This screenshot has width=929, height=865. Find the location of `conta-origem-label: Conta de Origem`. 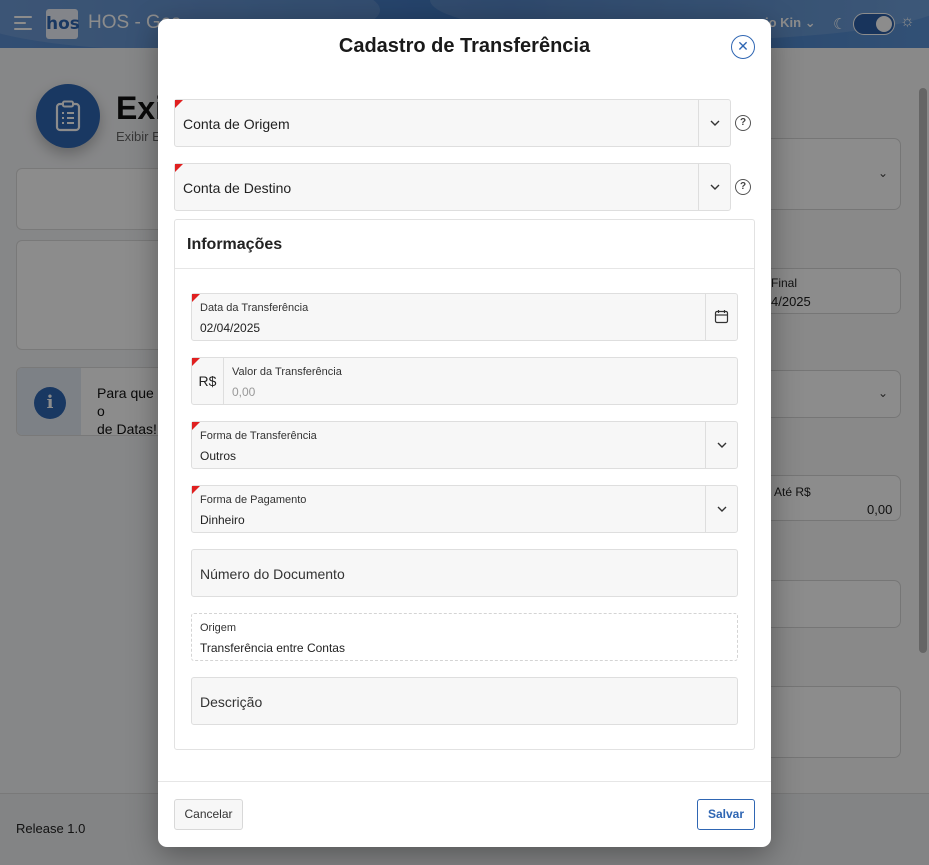

conta-origem-label: Conta de Origem is located at coordinates (236, 124).